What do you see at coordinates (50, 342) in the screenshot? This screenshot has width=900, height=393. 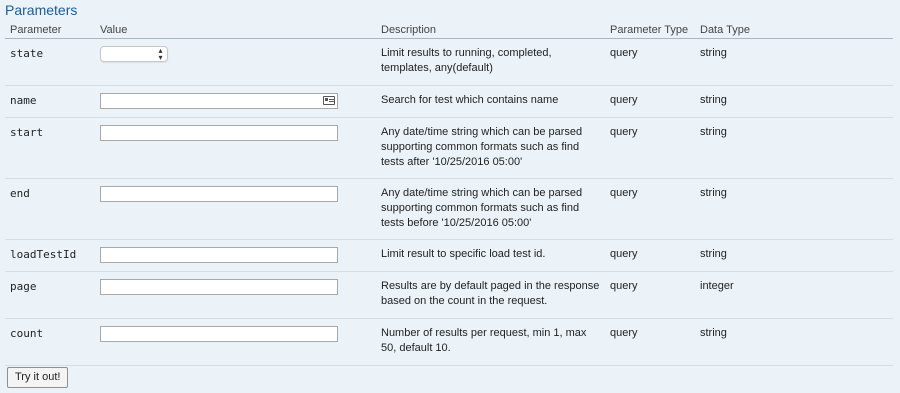 I see `param-name: count` at bounding box center [50, 342].